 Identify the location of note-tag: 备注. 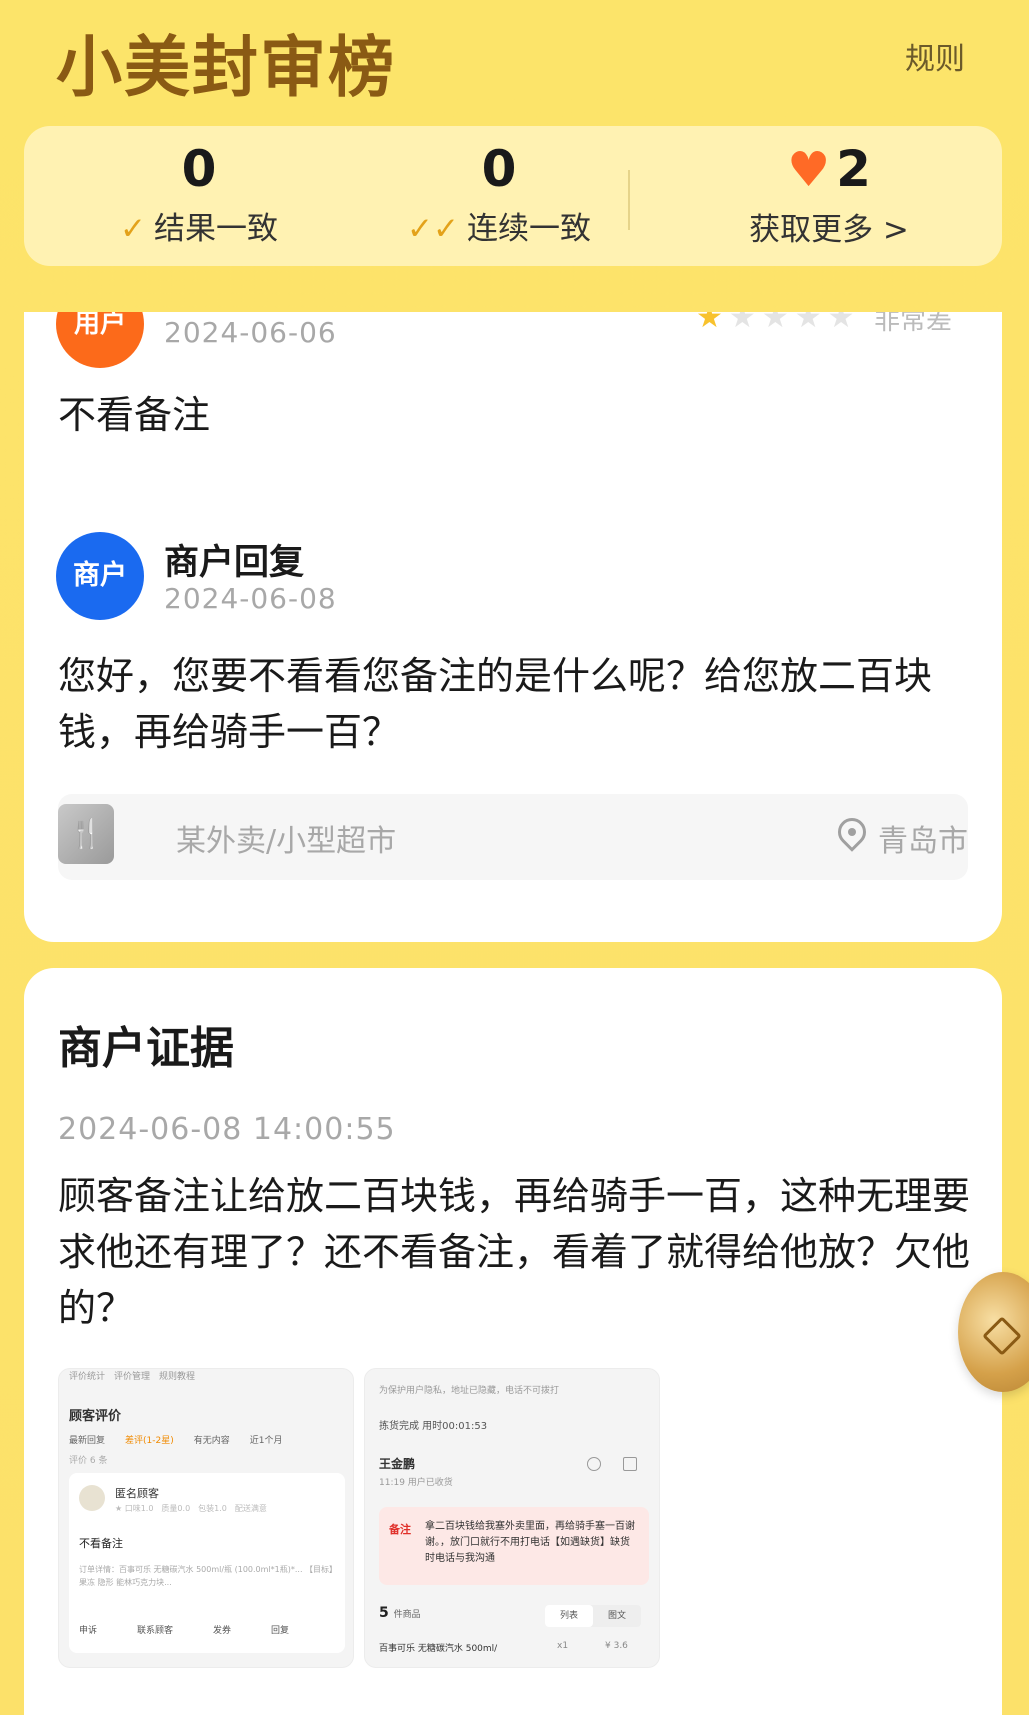
(400, 1529).